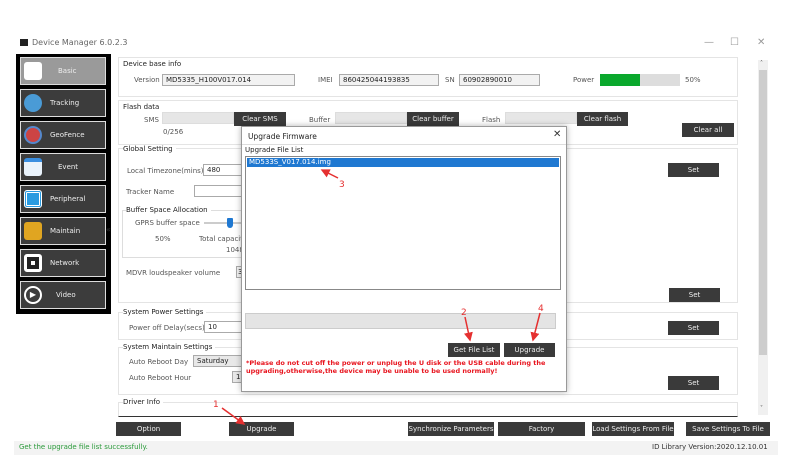  I want to click on annotation-label-1: 1, so click(216, 405).